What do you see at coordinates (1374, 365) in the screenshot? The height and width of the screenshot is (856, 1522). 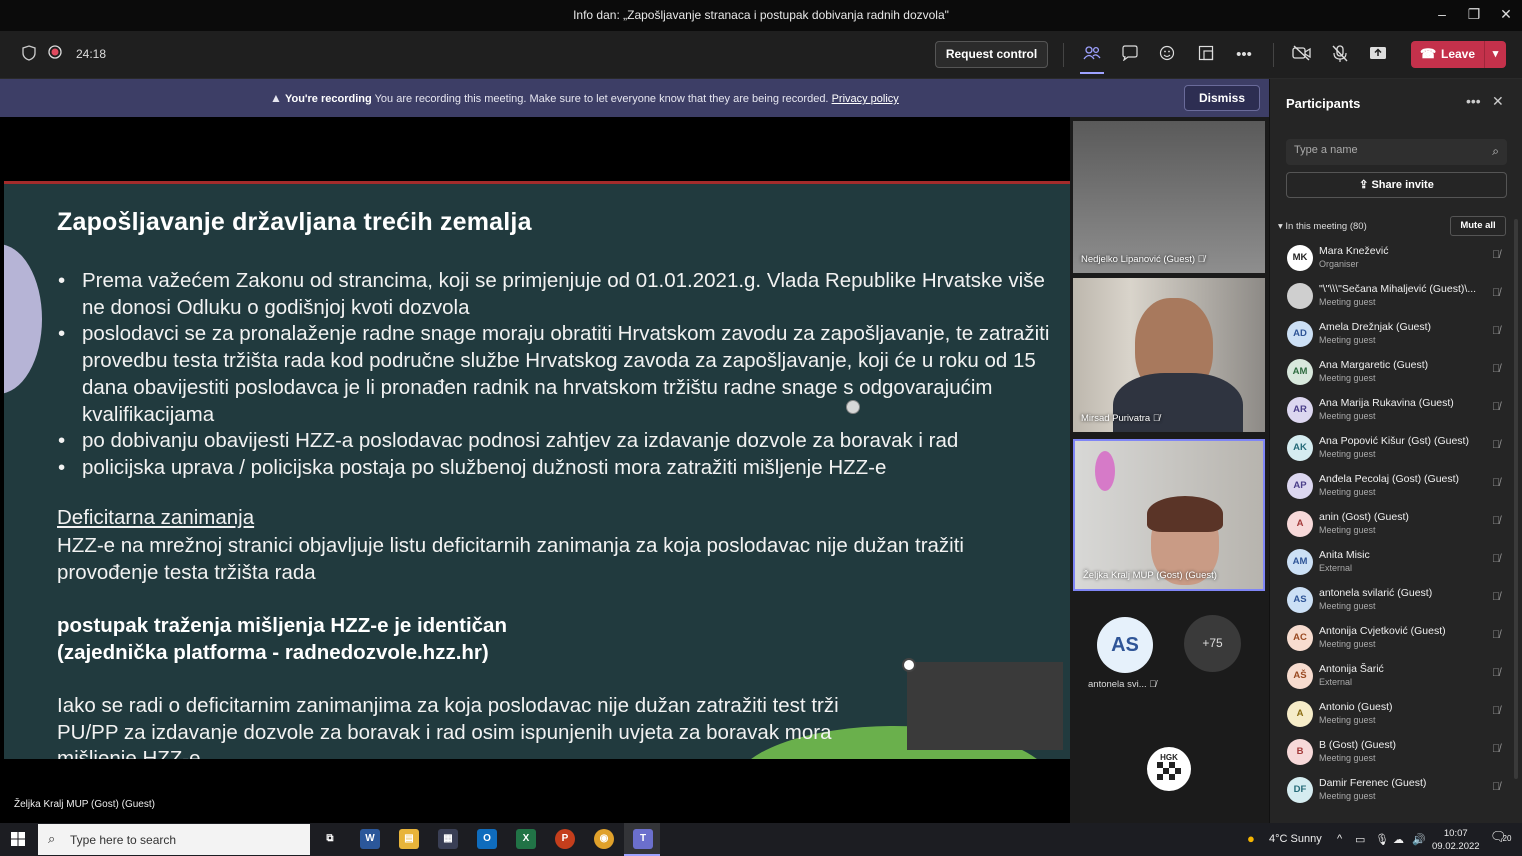 I see `participant-name: Ana Margaretic (Guest)` at bounding box center [1374, 365].